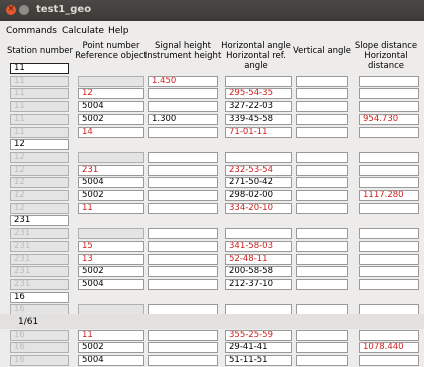 Image resolution: width=424 pixels, height=367 pixels. I want to click on horizontal-angle-input: 52-48-11, so click(258, 259).